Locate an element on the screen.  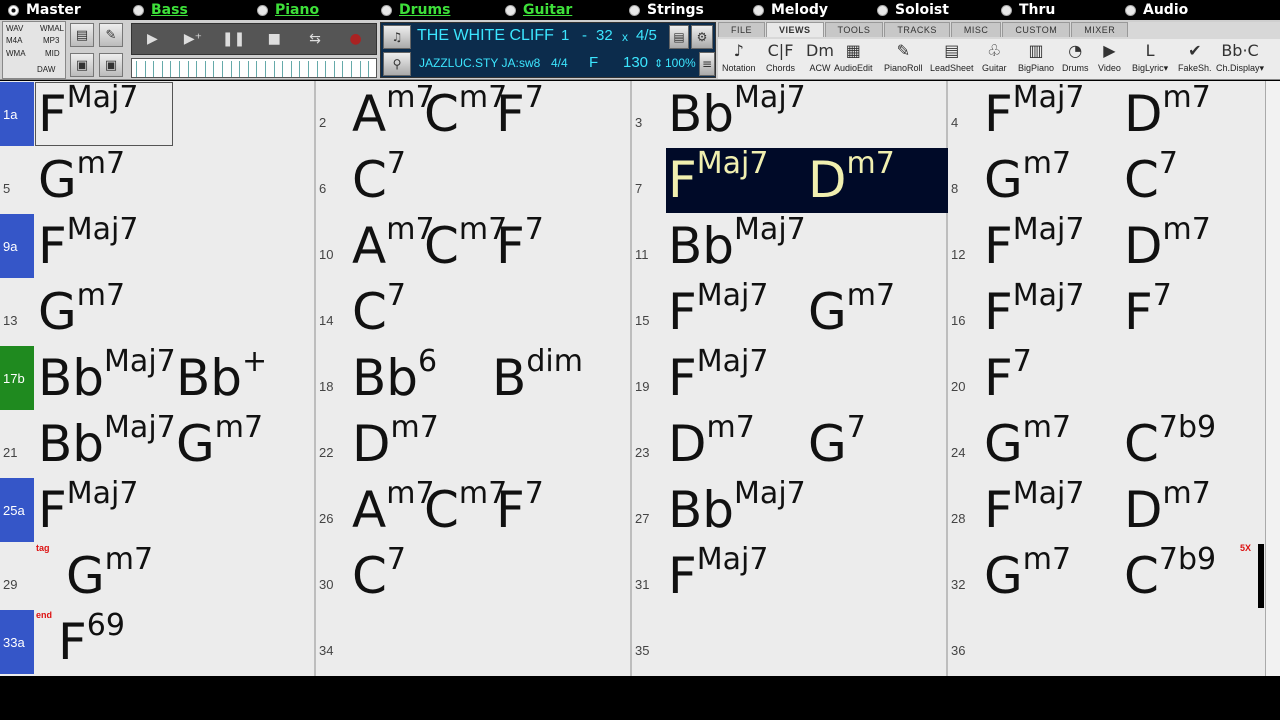
scroll-thumb is located at coordinates (1261, 576).